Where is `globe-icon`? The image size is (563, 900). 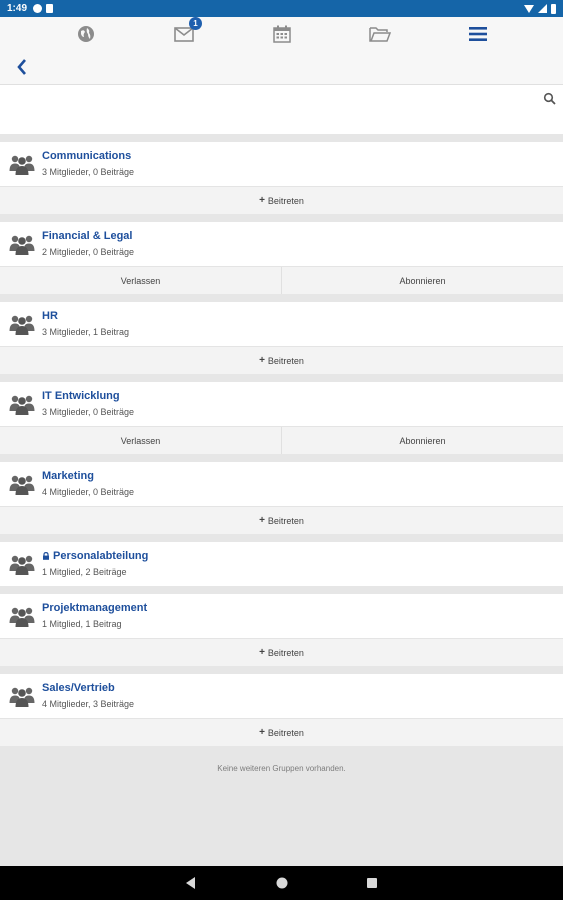 globe-icon is located at coordinates (86, 34).